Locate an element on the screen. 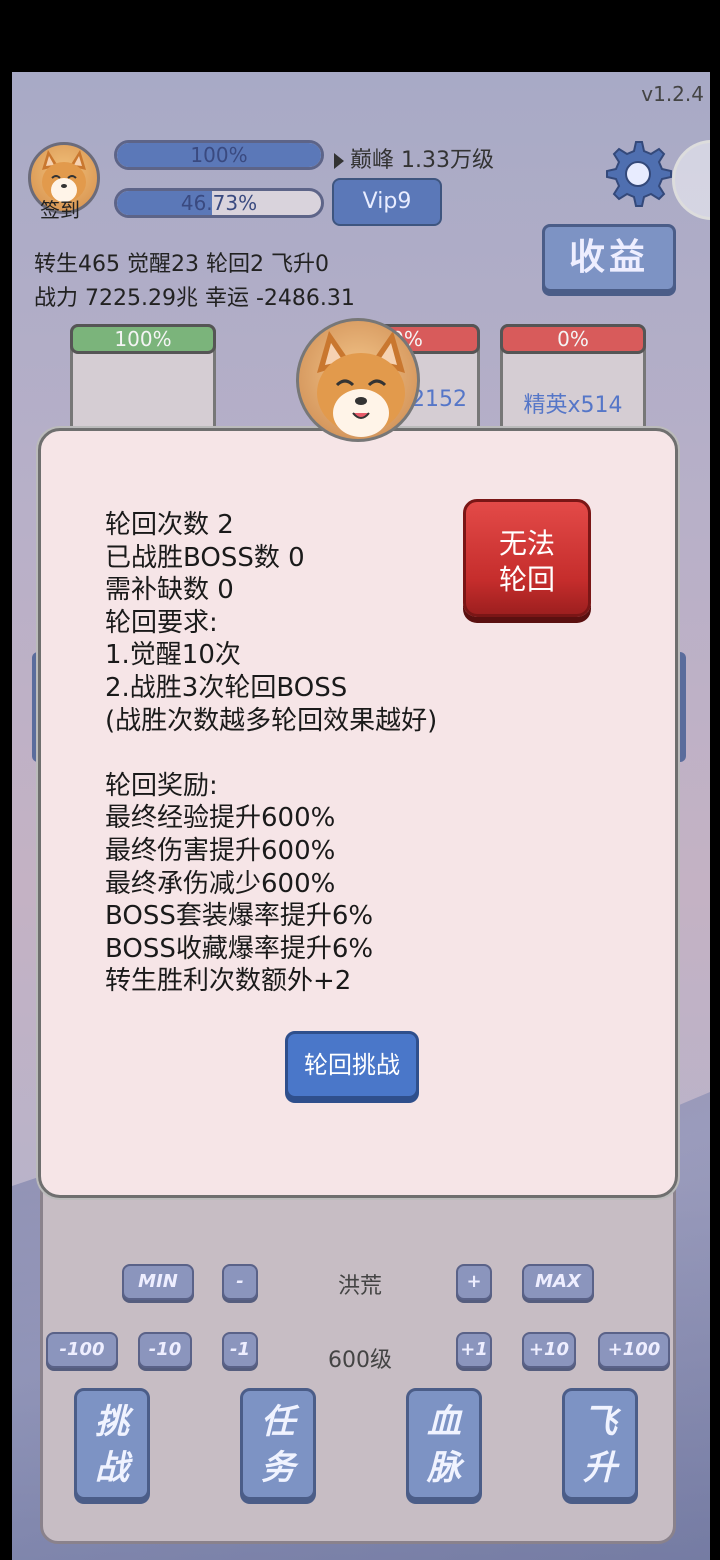 The image size is (720, 1560). peak-level-text: 巅峰 1.33万级 is located at coordinates (422, 160).